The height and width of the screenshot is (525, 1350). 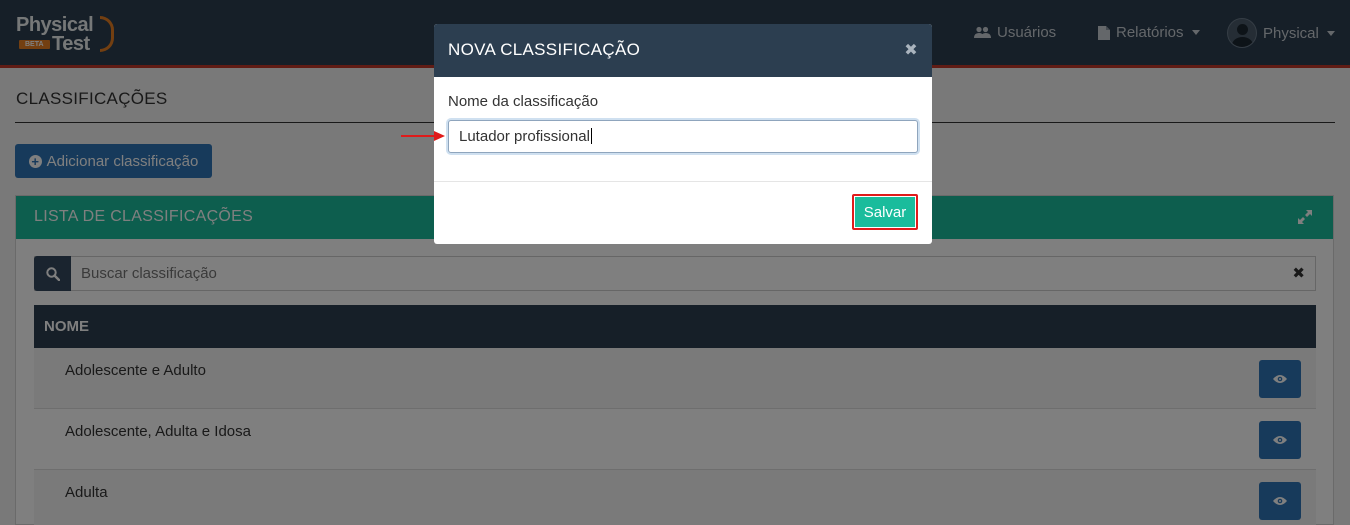 I want to click on close-icon: ✖, so click(x=911, y=50).